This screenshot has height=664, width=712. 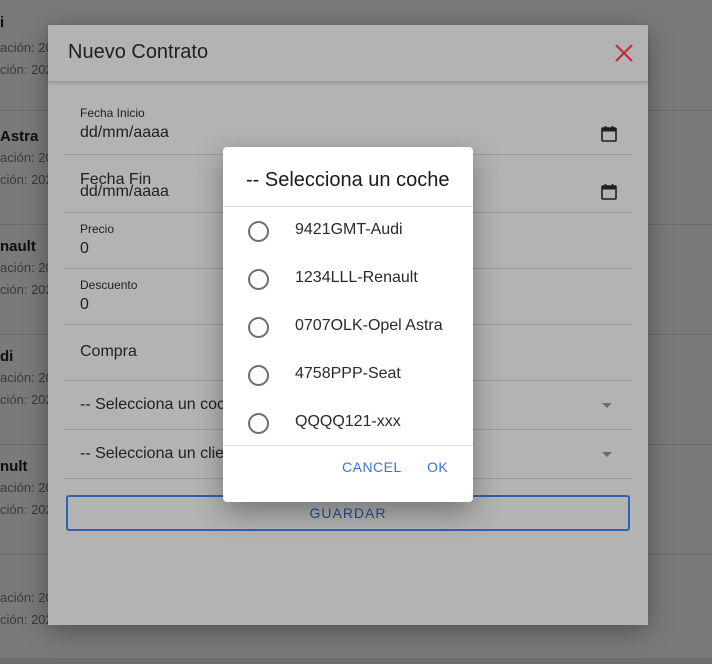 I want to click on divider, so click(x=348, y=445).